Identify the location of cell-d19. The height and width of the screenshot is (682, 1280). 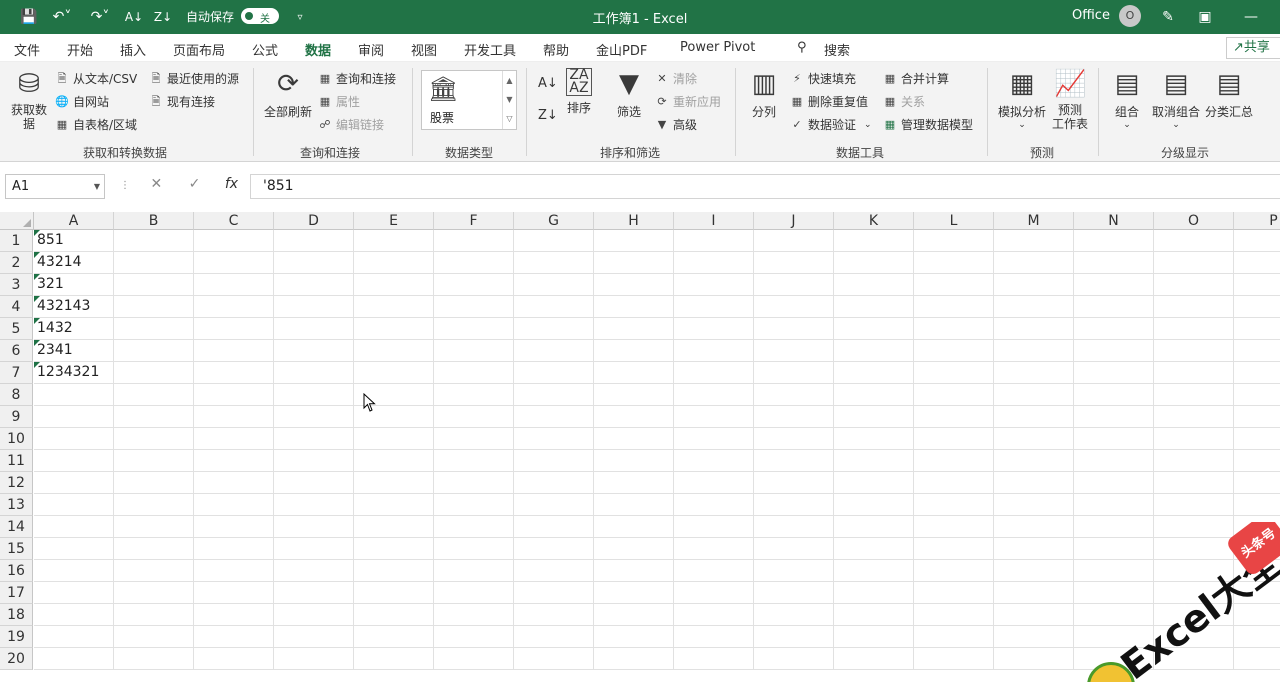
(314, 637).